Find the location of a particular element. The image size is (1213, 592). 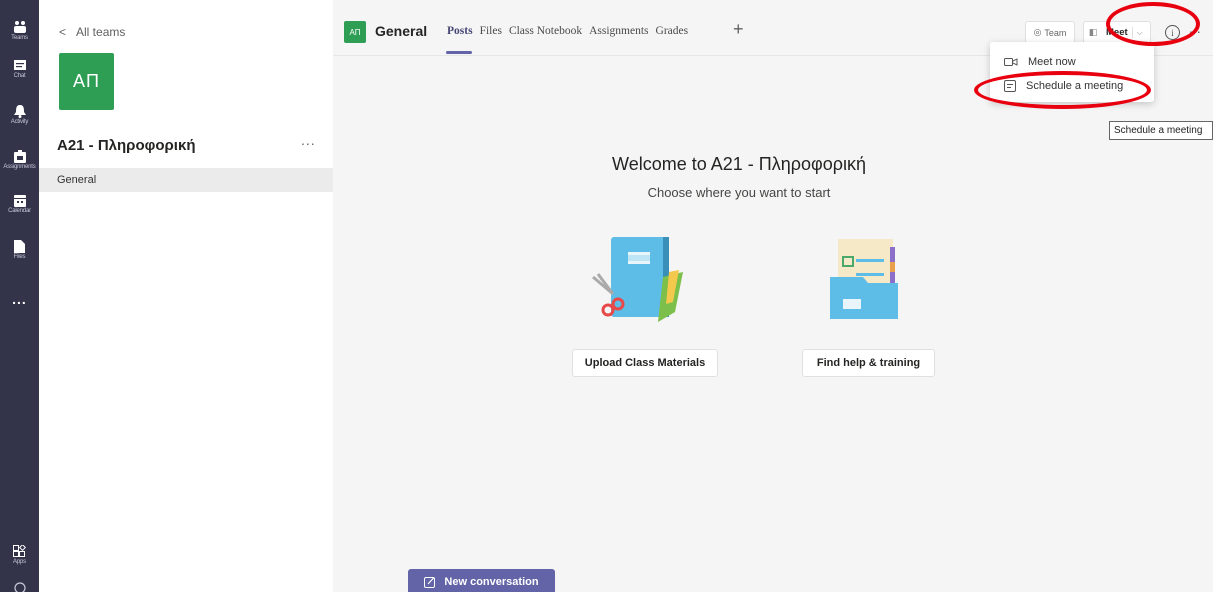

teams-icon is located at coordinates (19, 27).